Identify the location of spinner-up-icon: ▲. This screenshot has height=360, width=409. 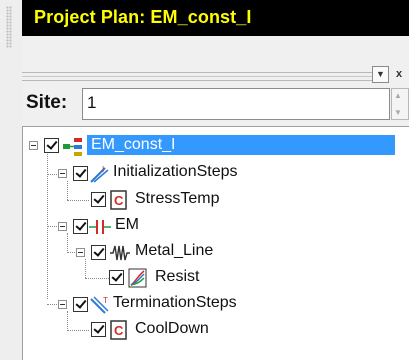
(398, 95).